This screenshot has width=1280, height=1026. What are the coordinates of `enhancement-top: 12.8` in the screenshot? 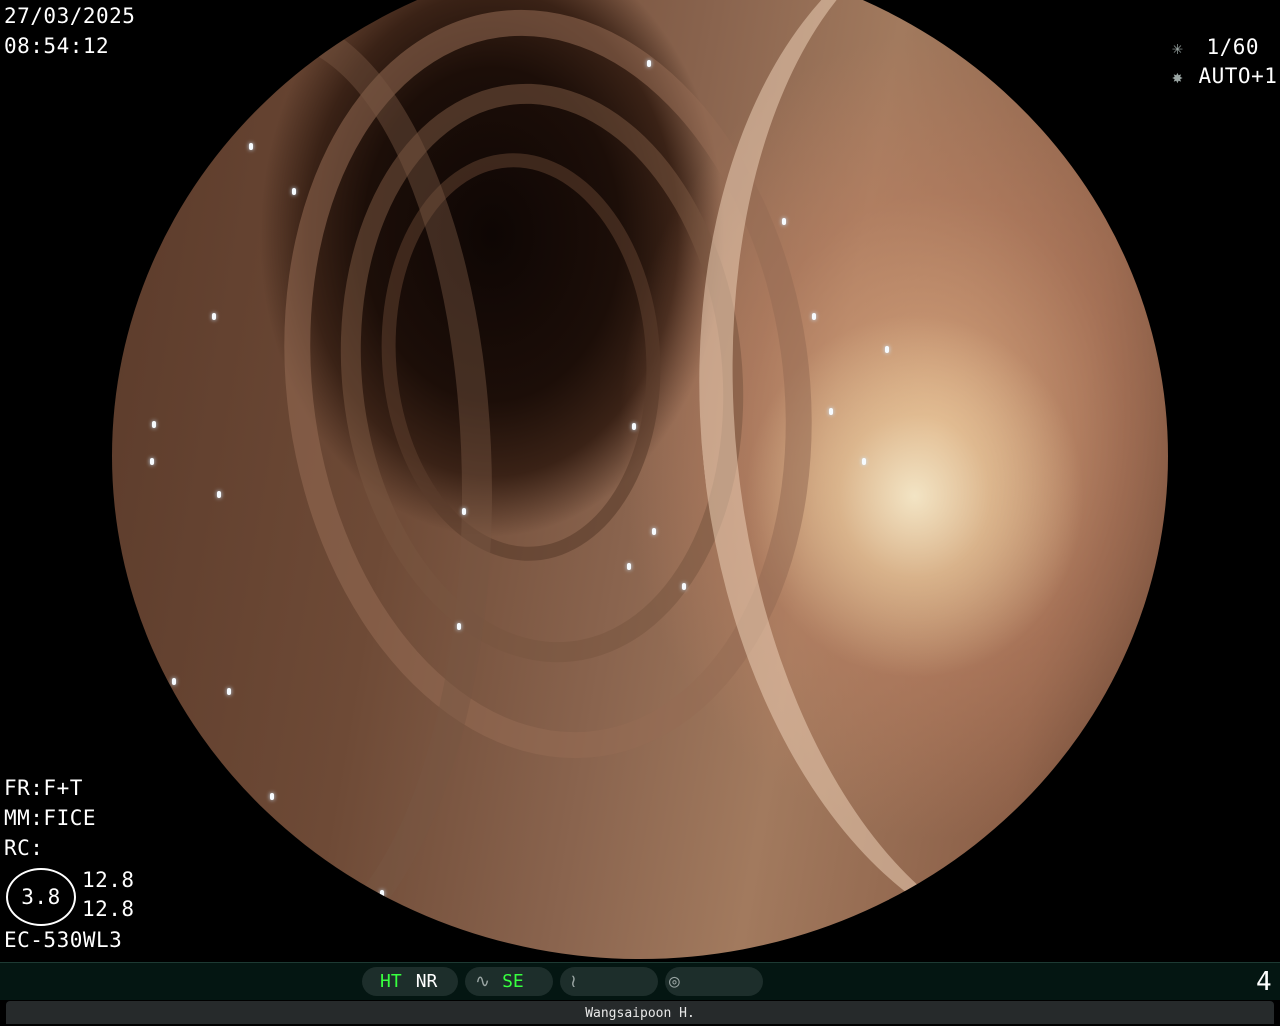 It's located at (108, 880).